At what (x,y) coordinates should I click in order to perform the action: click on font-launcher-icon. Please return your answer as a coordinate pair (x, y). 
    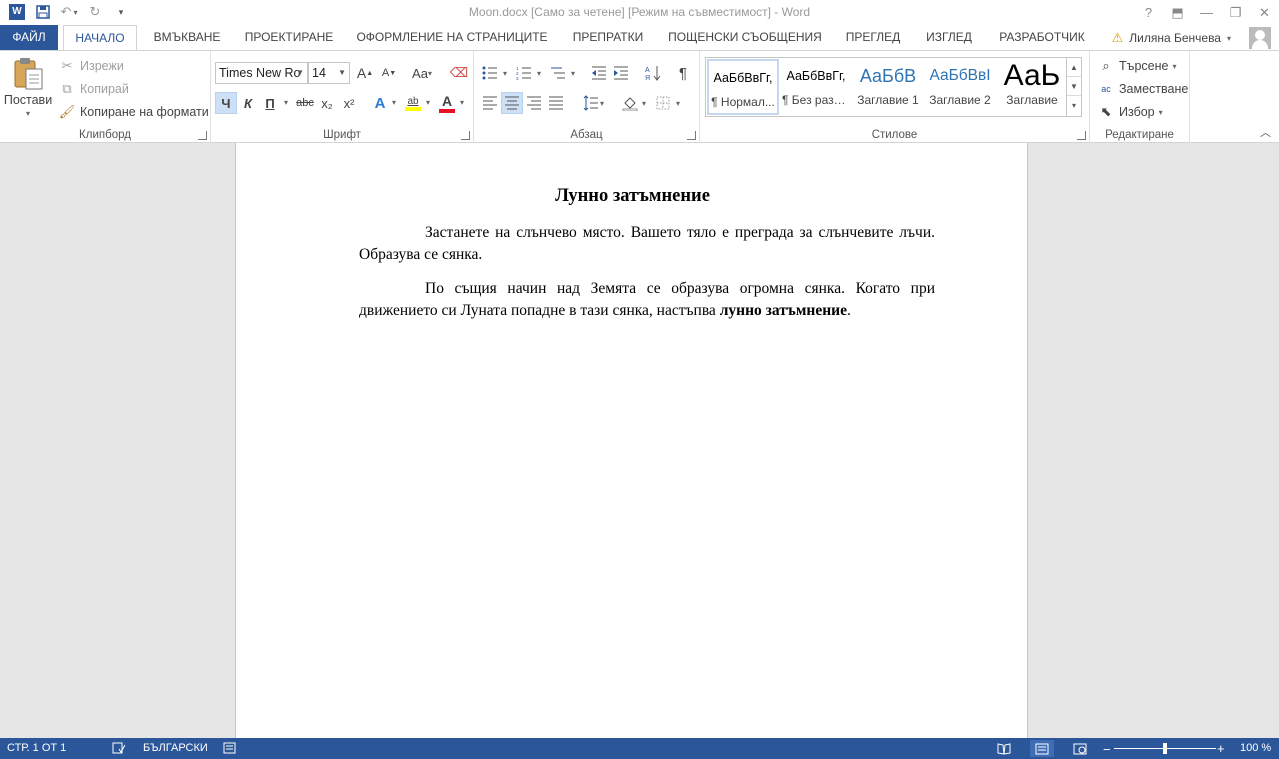
    Looking at the image, I should click on (465, 135).